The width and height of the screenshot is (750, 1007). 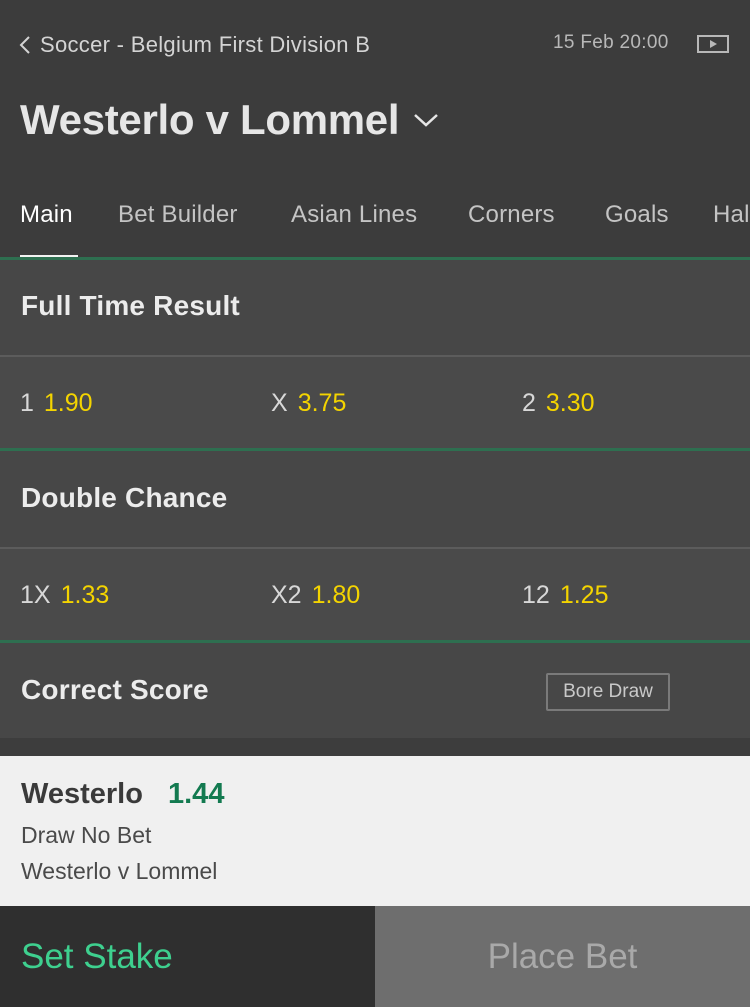 What do you see at coordinates (68, 403) in the screenshot?
I see `selection-price: 1.90` at bounding box center [68, 403].